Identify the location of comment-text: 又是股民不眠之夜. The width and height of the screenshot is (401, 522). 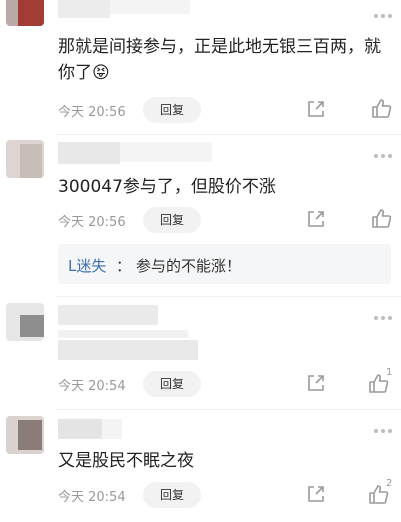
(126, 461).